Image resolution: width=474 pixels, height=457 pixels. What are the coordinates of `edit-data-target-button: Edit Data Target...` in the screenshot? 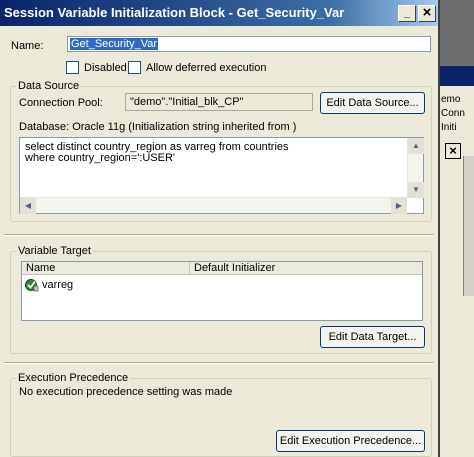 It's located at (372, 337).